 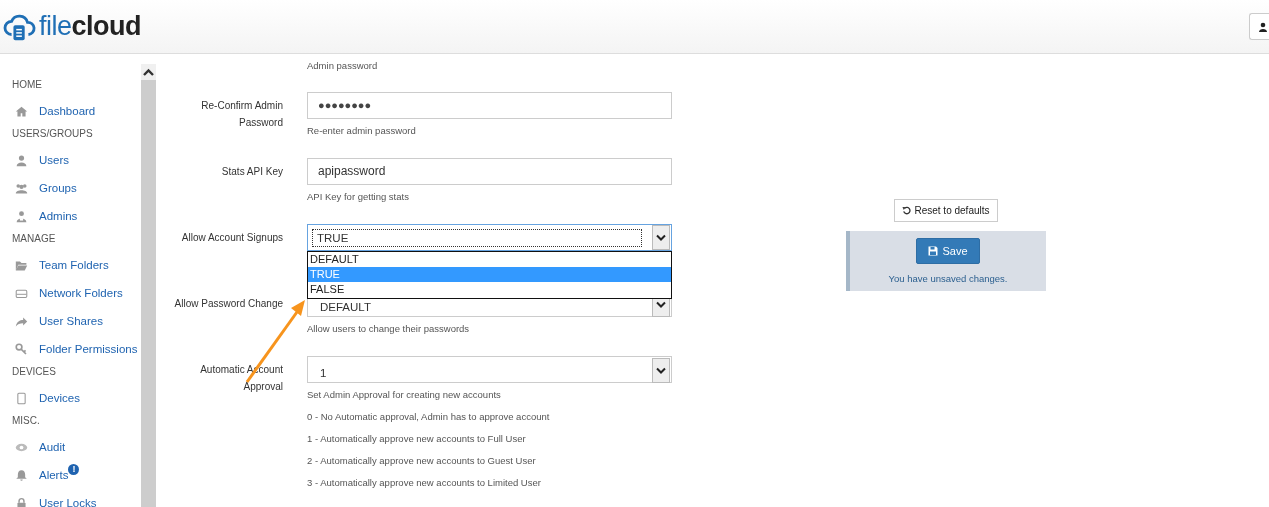 What do you see at coordinates (422, 461) in the screenshot?
I see `field-note: 2 - Automatically approve new accounts to Guest User` at bounding box center [422, 461].